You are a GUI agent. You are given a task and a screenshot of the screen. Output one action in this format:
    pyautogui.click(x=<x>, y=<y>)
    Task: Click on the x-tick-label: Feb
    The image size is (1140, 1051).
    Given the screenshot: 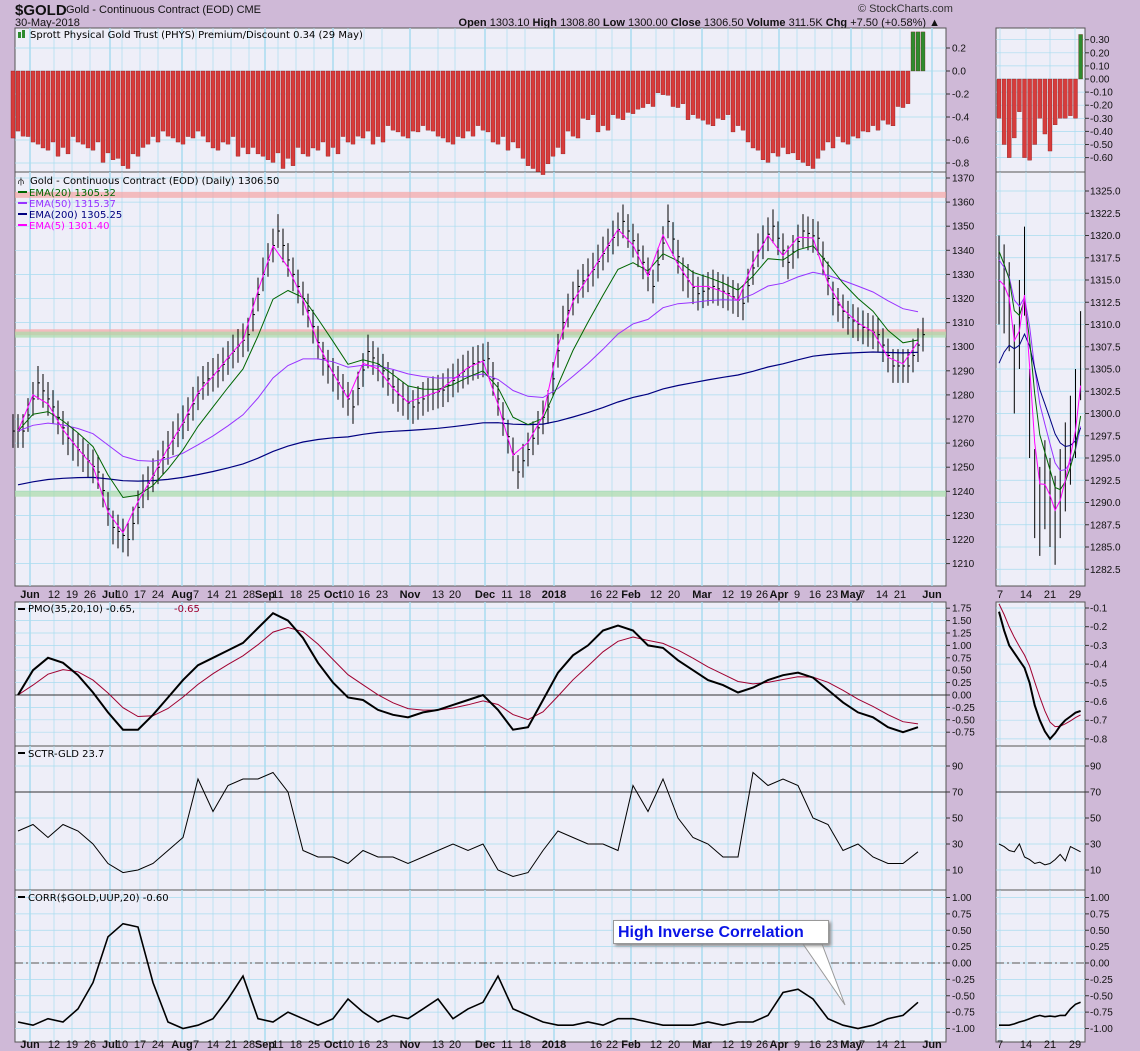 What is the action you would take?
    pyautogui.click(x=631, y=595)
    